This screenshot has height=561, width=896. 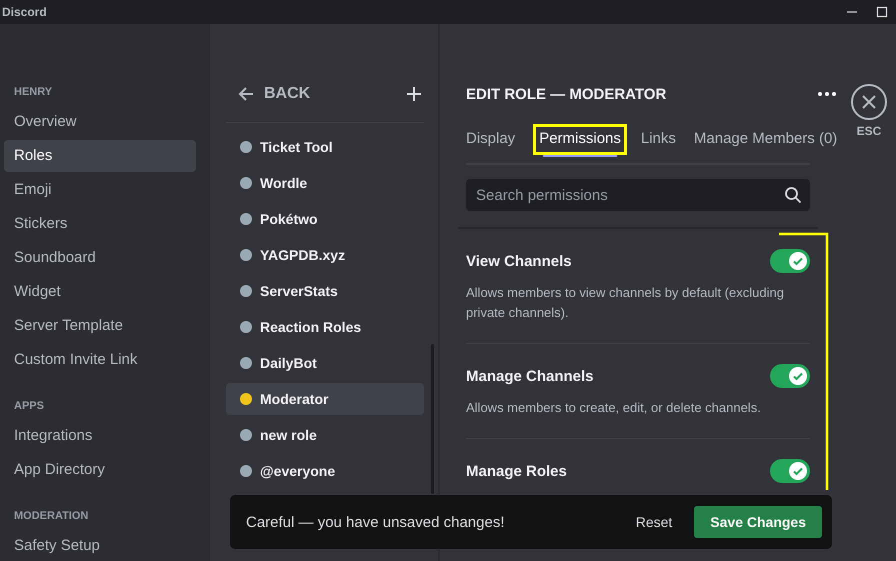 What do you see at coordinates (311, 327) in the screenshot?
I see `role-name: Reaction Roles` at bounding box center [311, 327].